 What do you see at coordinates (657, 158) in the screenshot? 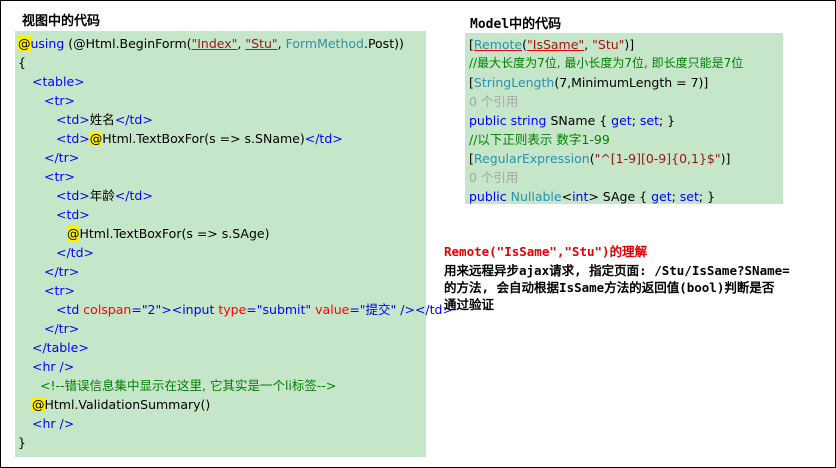
I see `regex-pattern-string: "^[1-9][0-9]{0,1}$"` at bounding box center [657, 158].